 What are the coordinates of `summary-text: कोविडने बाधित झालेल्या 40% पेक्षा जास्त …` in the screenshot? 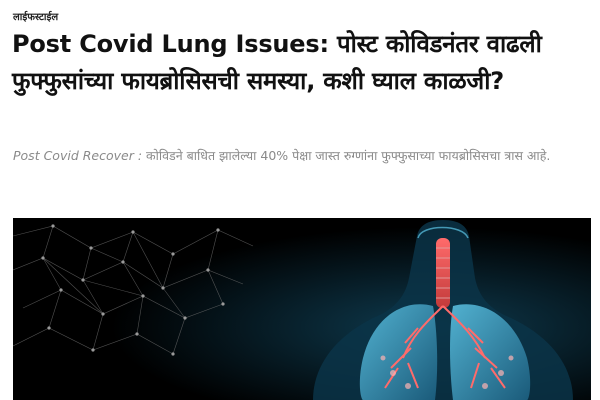 It's located at (346, 155).